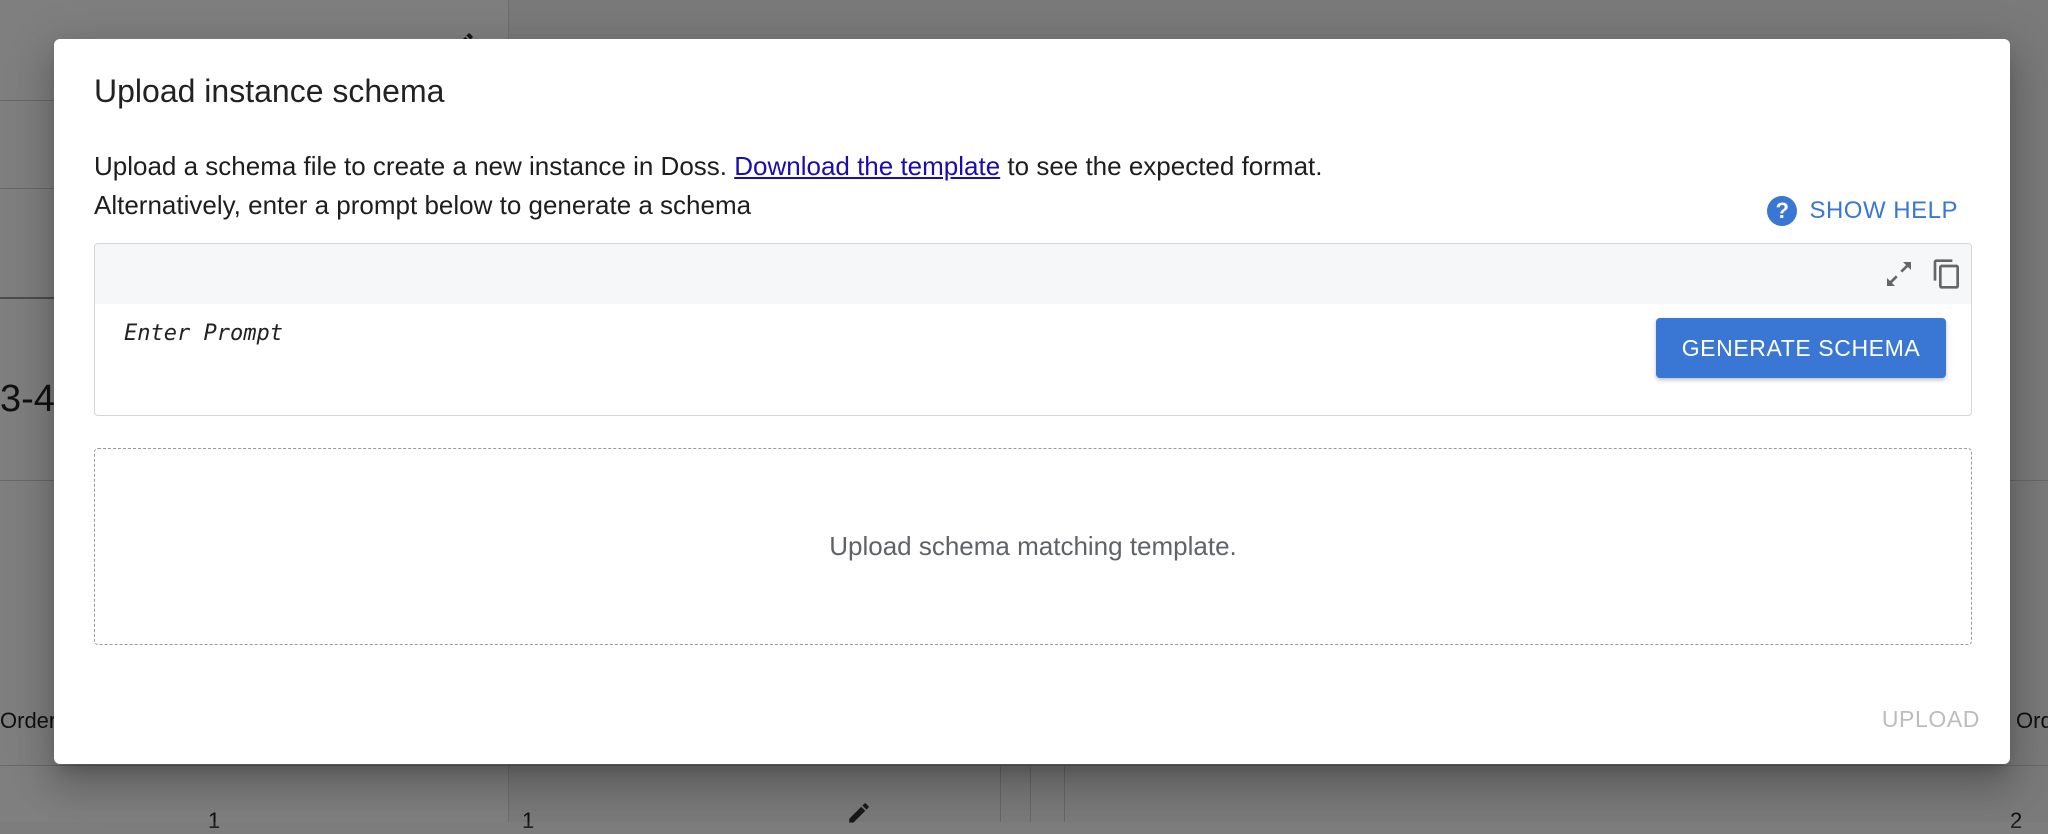  I want to click on download-template-link: Download the template, so click(867, 166).